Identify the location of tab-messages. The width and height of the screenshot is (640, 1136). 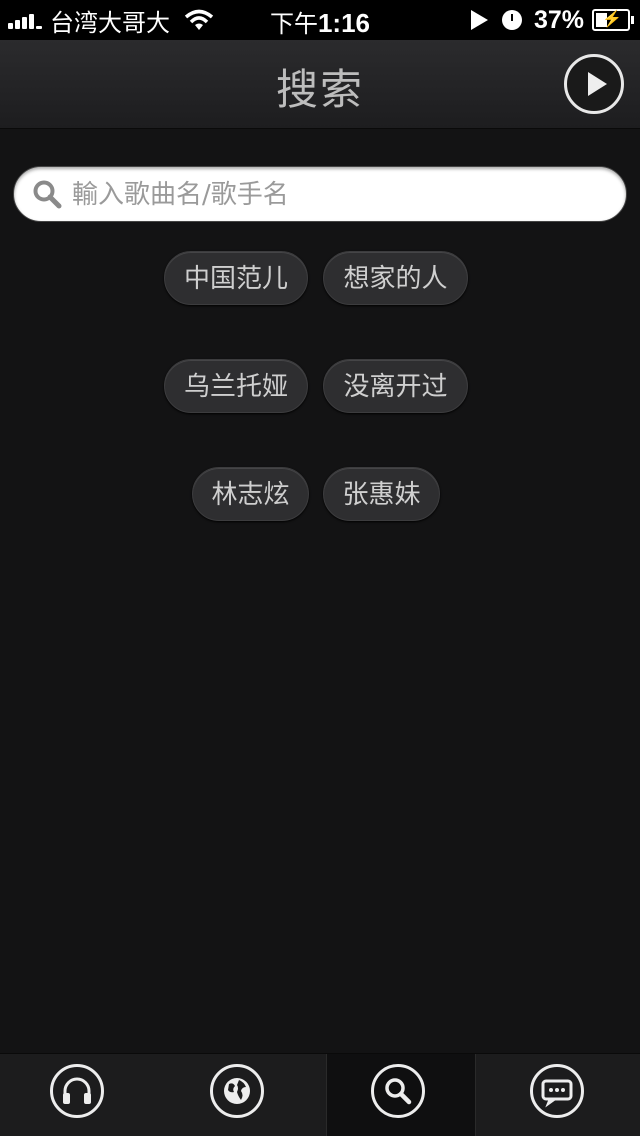
(560, 1095).